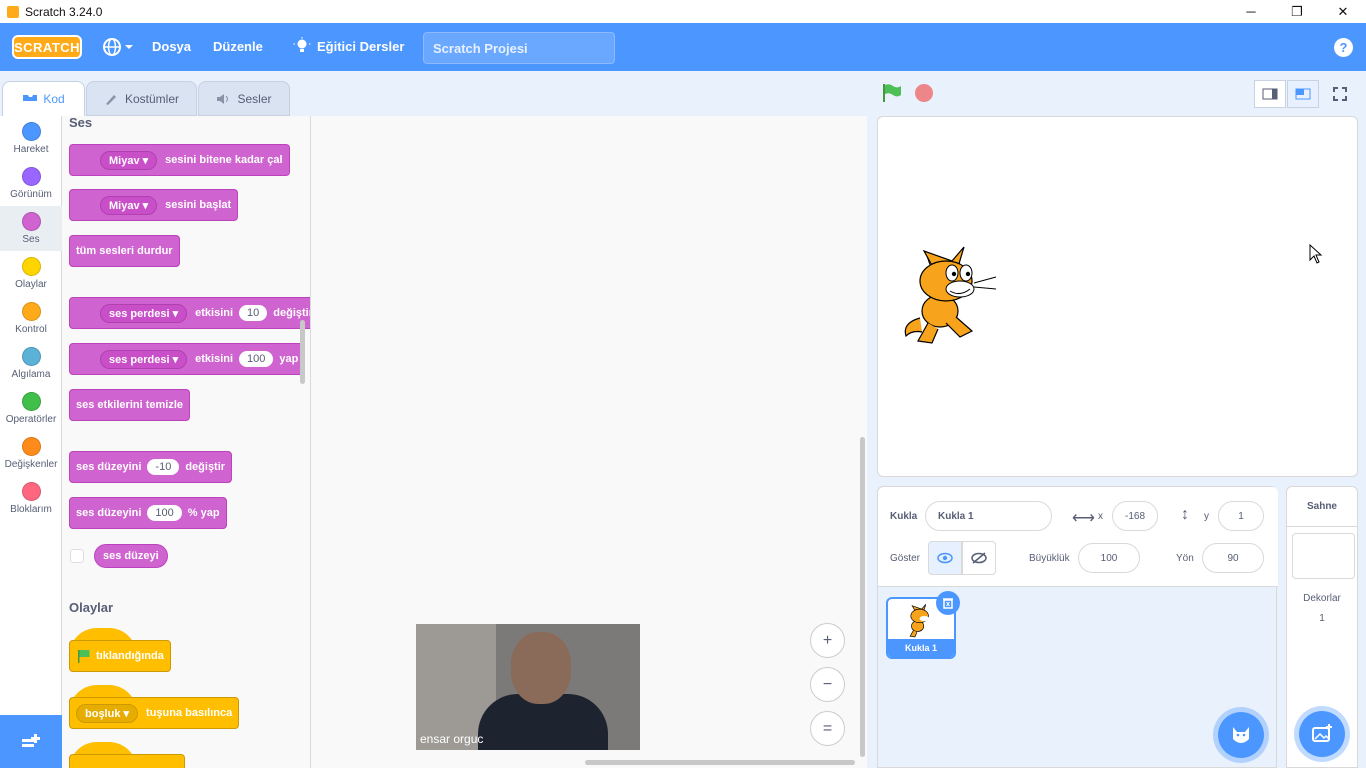 The image size is (1366, 768). I want to click on zoom-in-icon: +, so click(827, 640).